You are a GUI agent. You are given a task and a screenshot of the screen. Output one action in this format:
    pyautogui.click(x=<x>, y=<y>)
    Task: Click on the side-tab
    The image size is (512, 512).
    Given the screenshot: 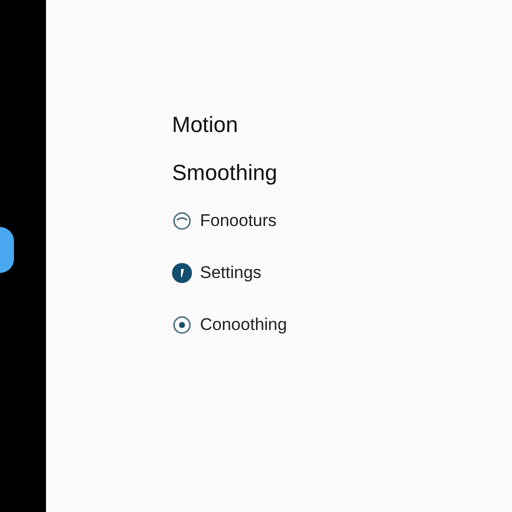 What is the action you would take?
    pyautogui.click(x=7, y=250)
    